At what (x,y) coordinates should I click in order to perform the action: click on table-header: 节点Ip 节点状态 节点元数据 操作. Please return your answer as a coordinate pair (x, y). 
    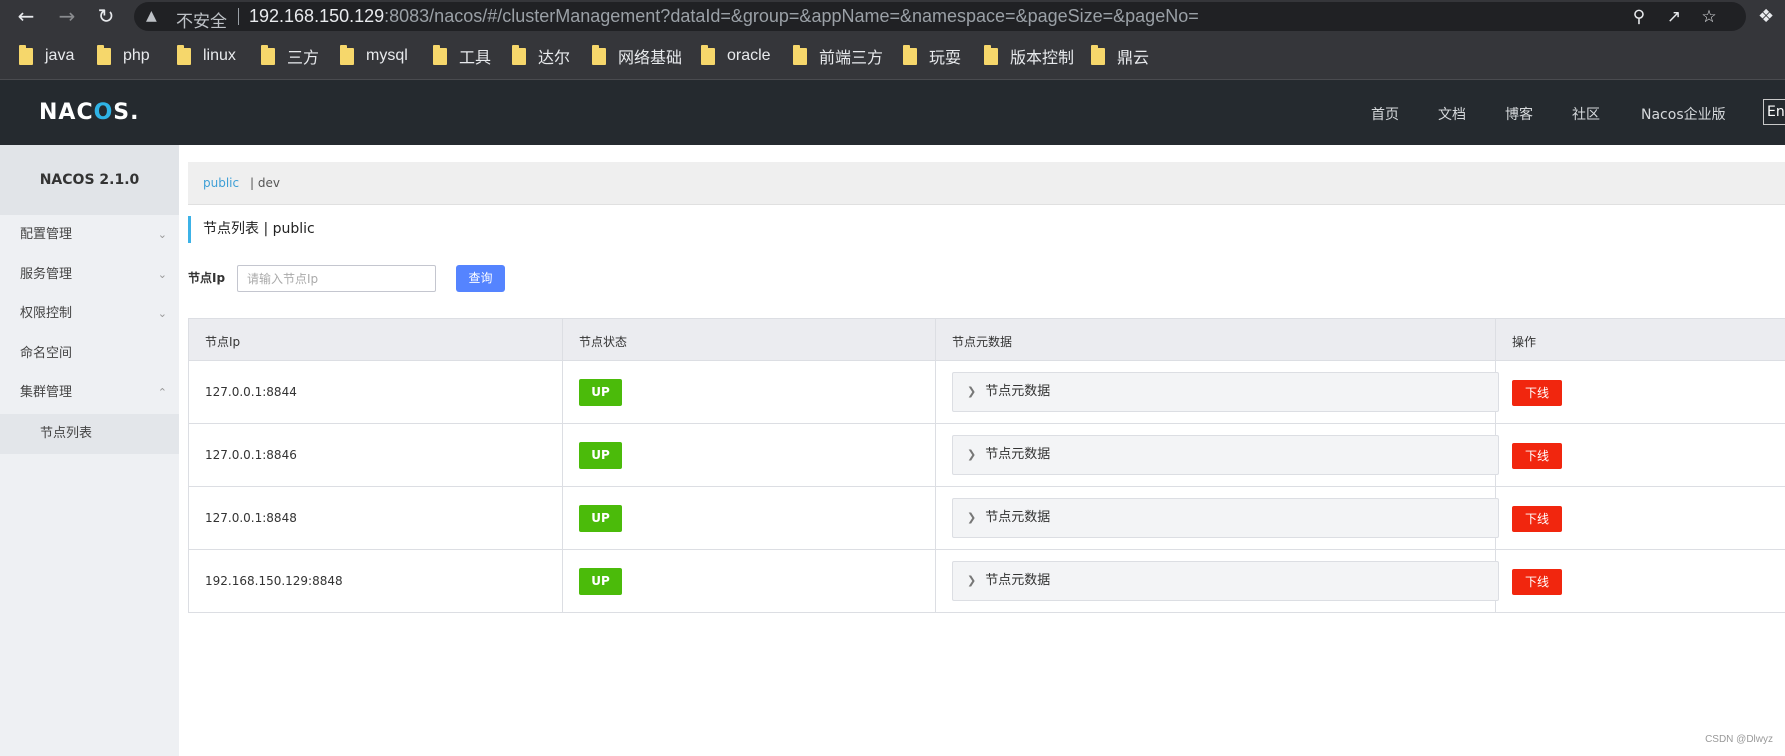
    Looking at the image, I should click on (987, 340).